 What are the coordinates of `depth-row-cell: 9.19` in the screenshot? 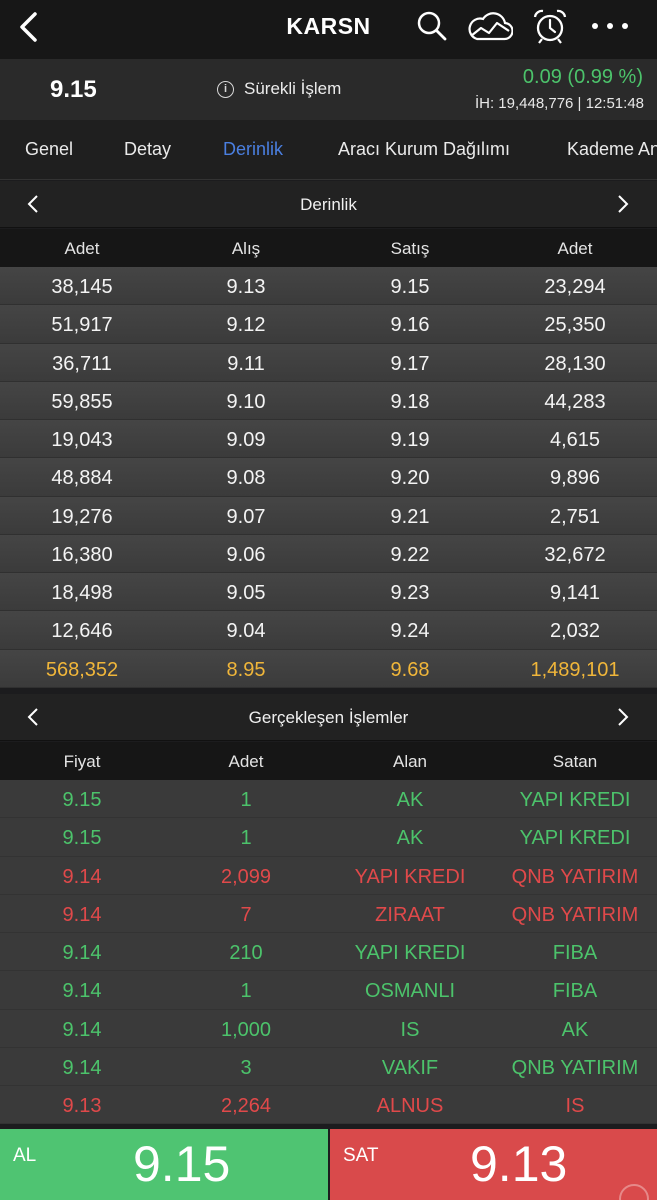 It's located at (410, 440).